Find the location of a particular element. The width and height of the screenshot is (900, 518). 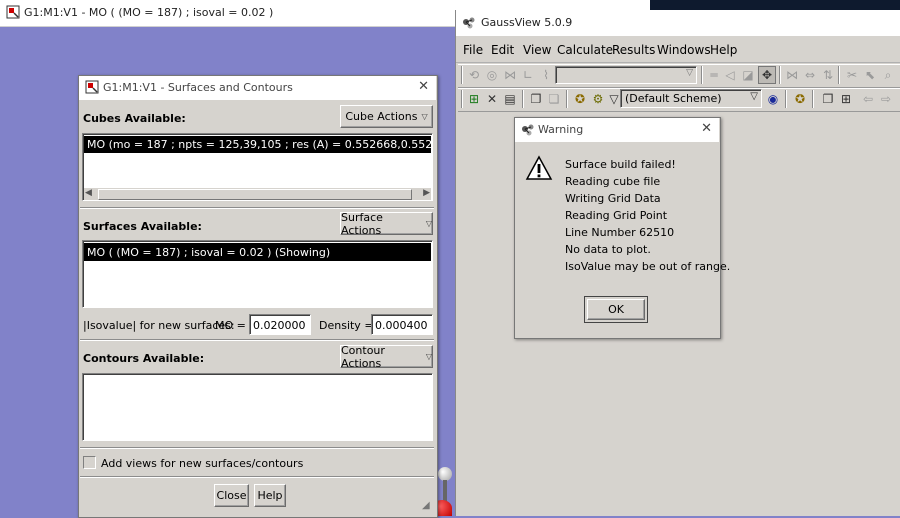

horizontal-scrollbar: ◀ ▶ is located at coordinates (257, 194).